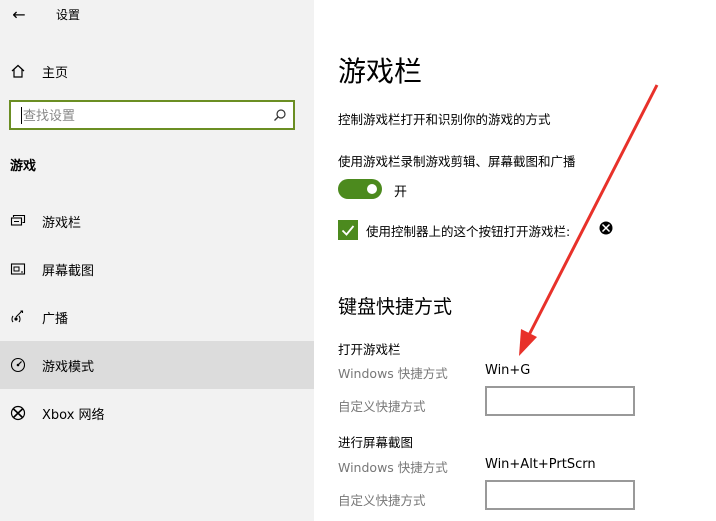 The image size is (716, 521). What do you see at coordinates (143, 116) in the screenshot?
I see `search-input` at bounding box center [143, 116].